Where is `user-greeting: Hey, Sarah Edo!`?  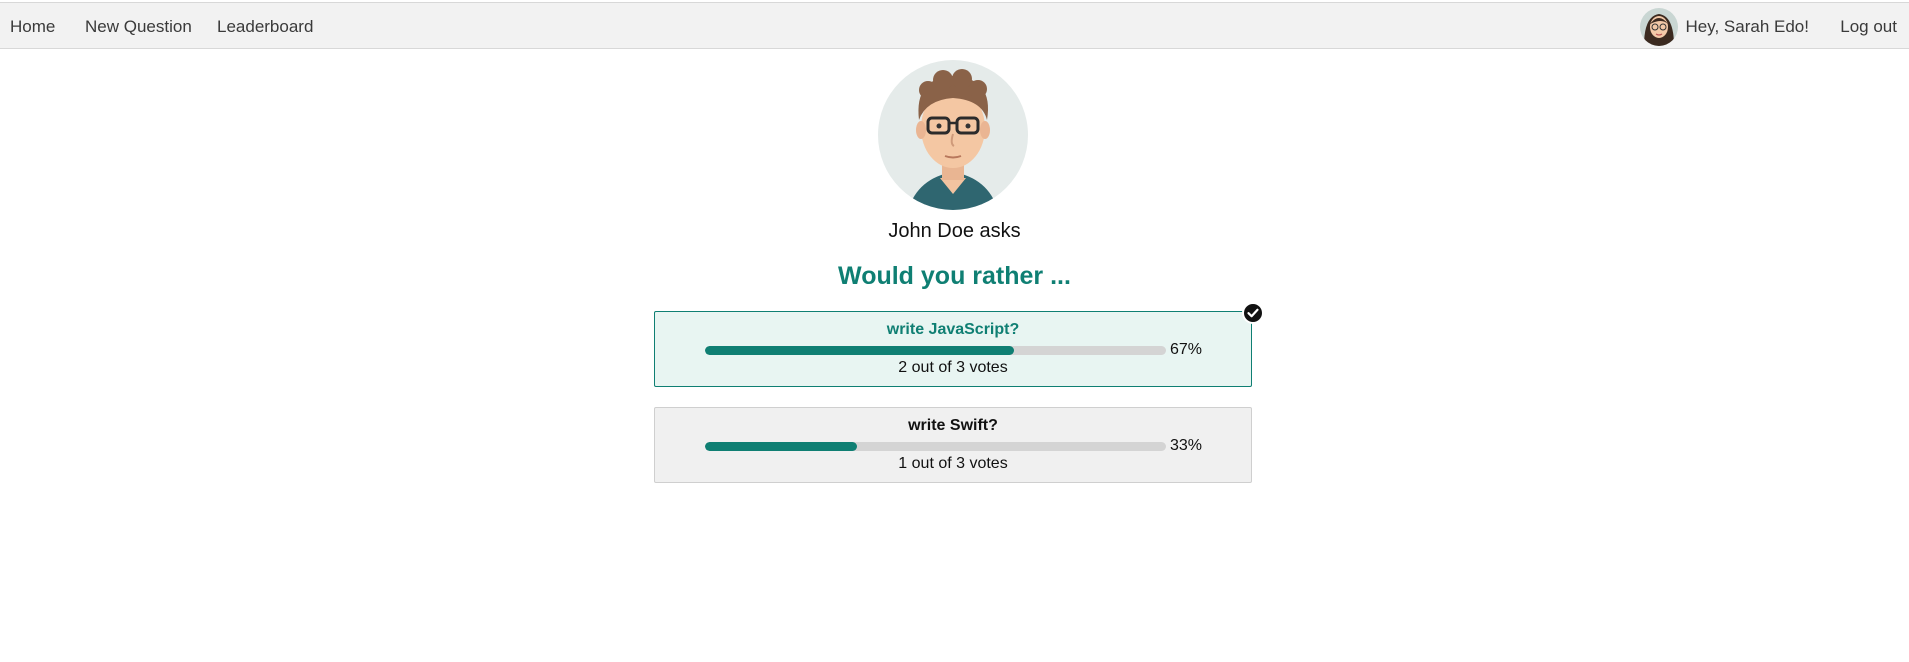 user-greeting: Hey, Sarah Edo! is located at coordinates (1724, 26).